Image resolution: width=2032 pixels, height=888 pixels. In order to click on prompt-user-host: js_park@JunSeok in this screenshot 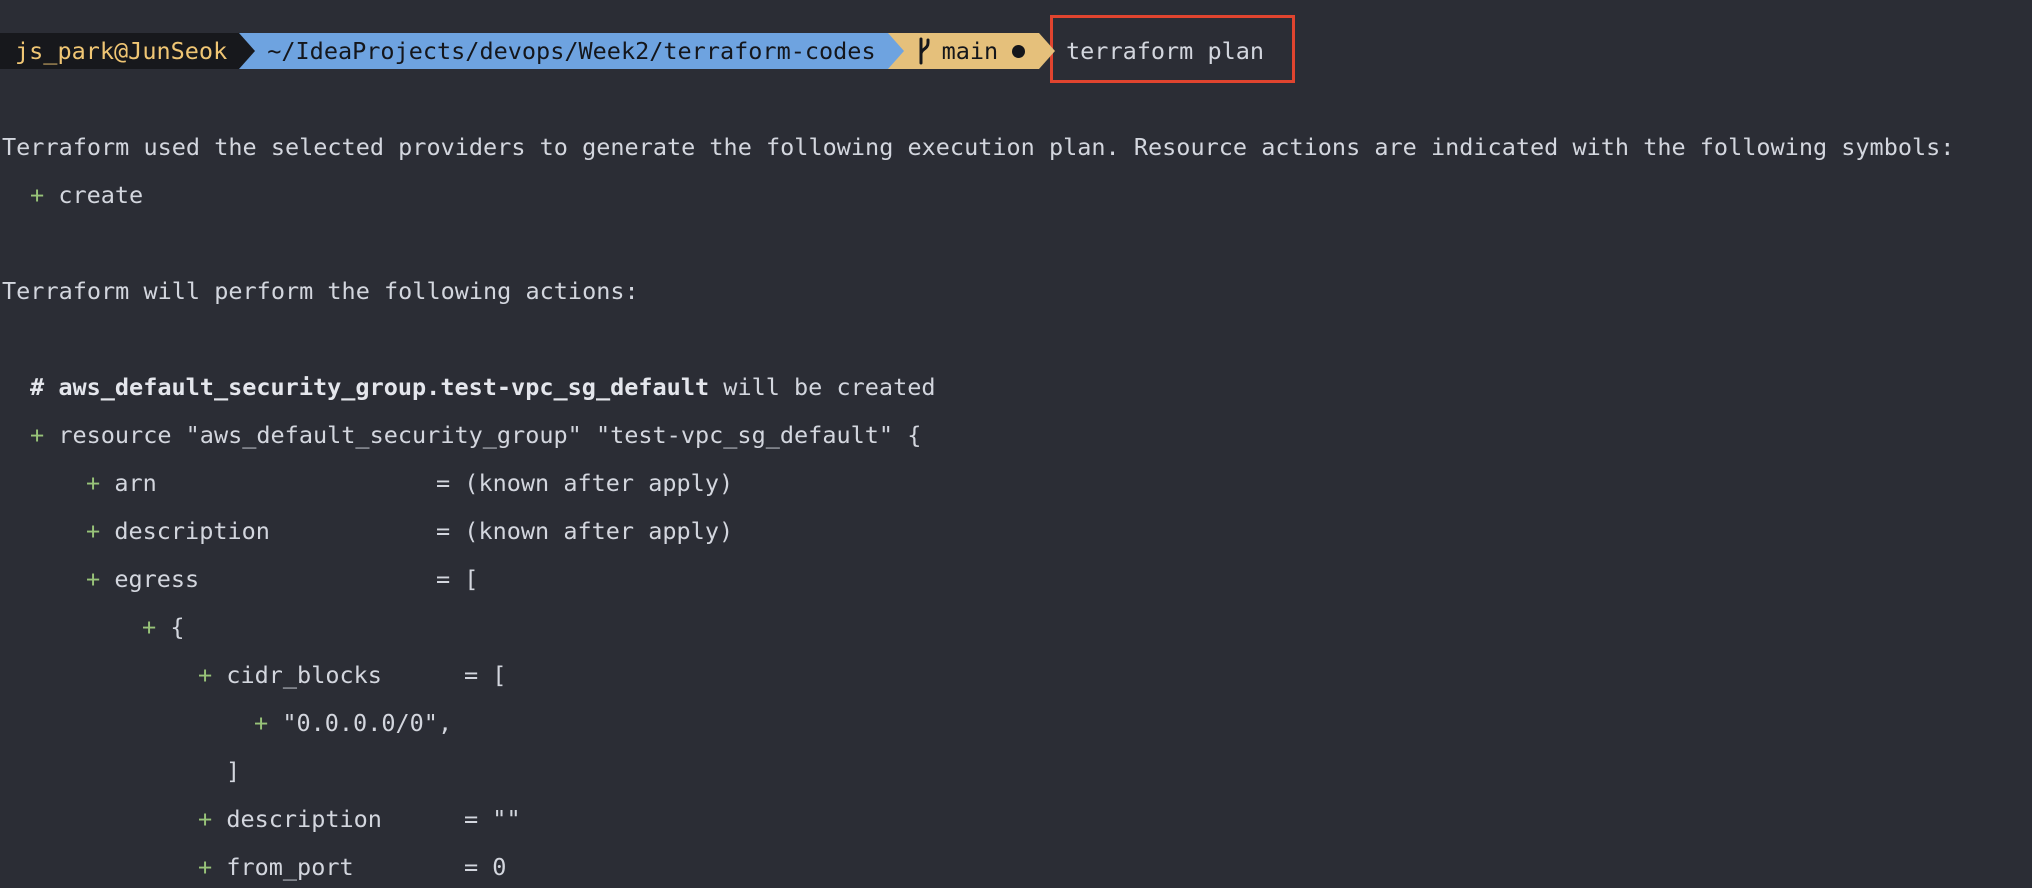, I will do `click(121, 51)`.